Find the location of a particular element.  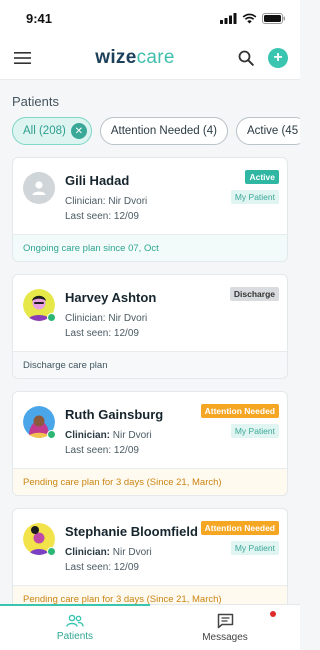

logo-text-wize: wize is located at coordinates (116, 57).